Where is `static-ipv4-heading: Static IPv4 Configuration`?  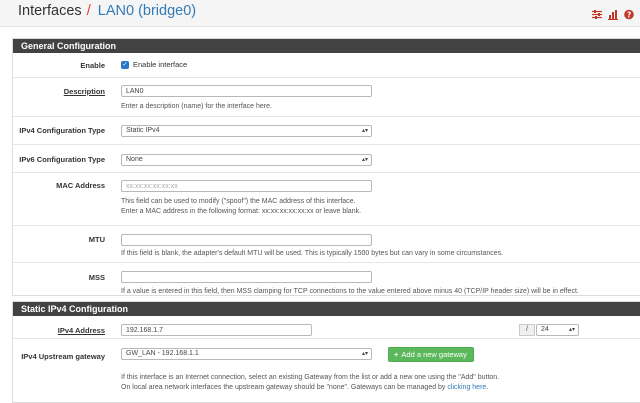
static-ipv4-heading: Static IPv4 Configuration is located at coordinates (326, 309).